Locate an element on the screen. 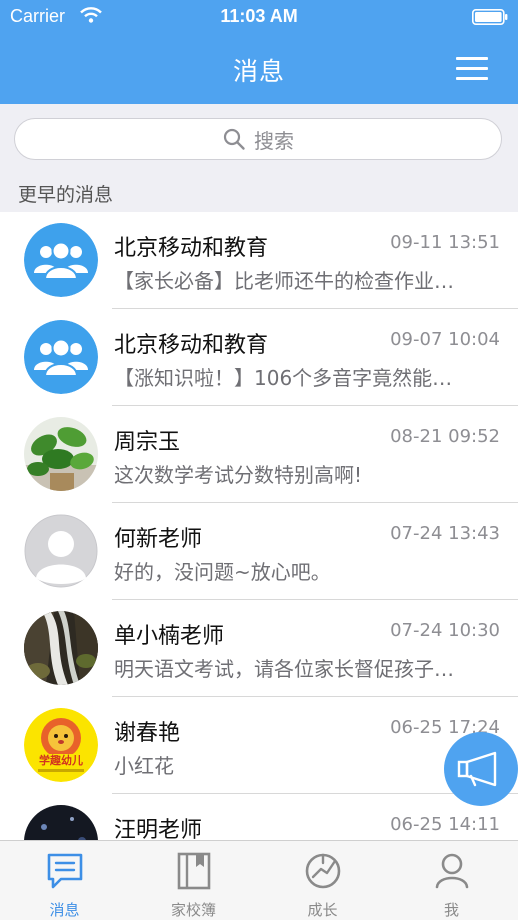 The width and height of the screenshot is (518, 920). status-bar: Carrier 11:03 AM is located at coordinates (259, 17).